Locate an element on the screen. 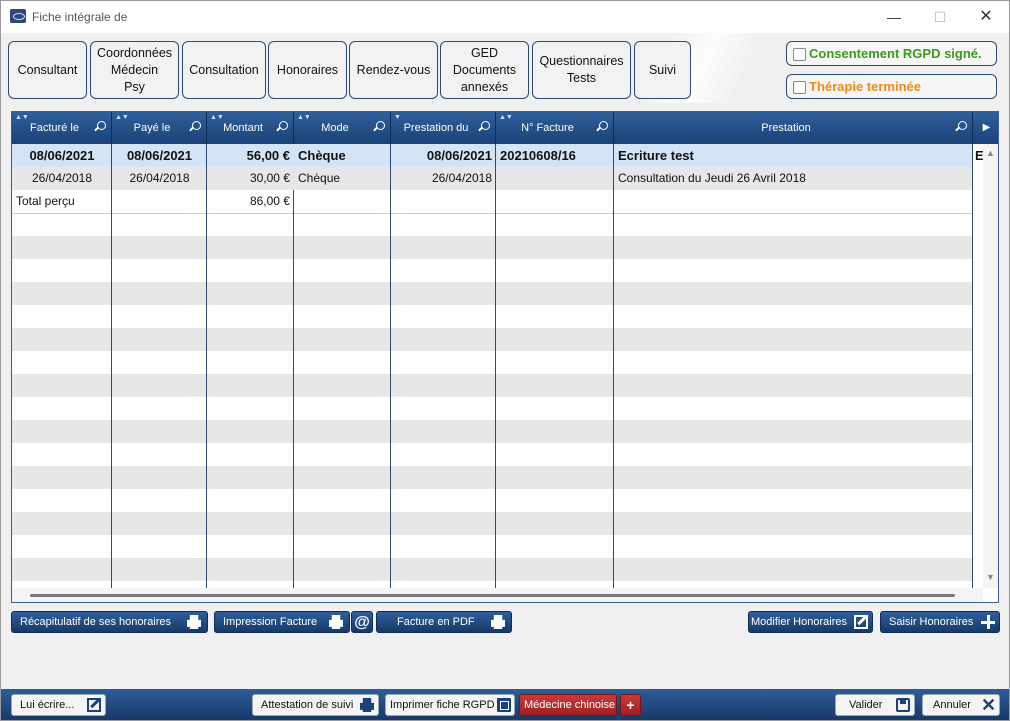 This screenshot has width=1010, height=721. document-icon is located at coordinates (504, 705).